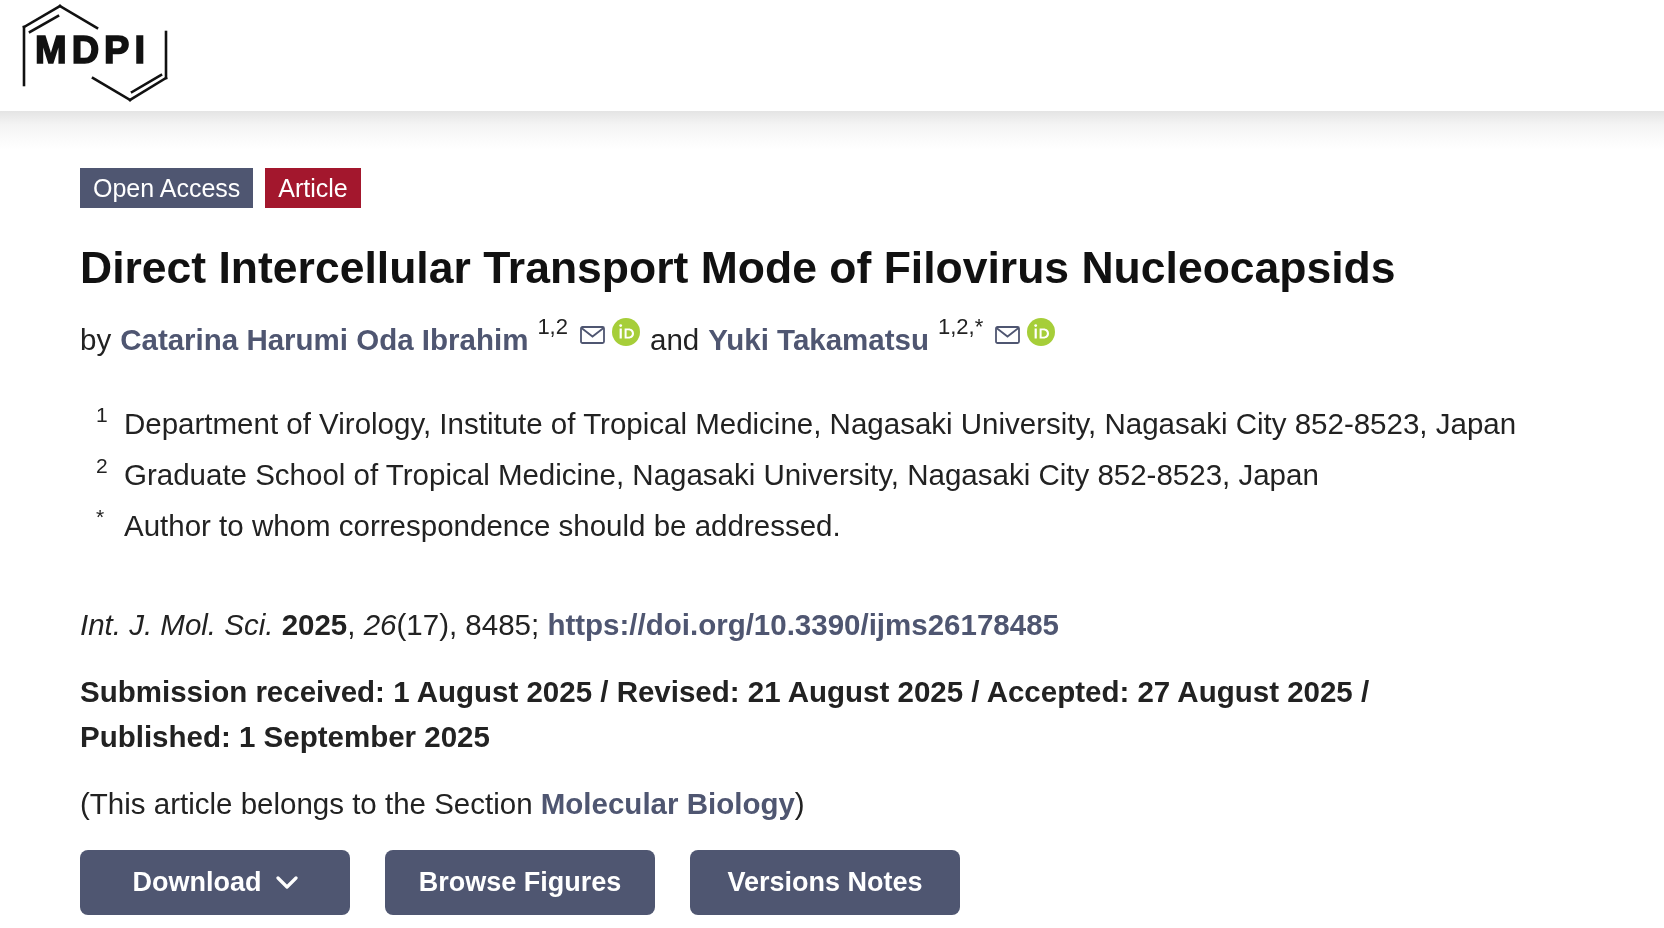  I want to click on doi-link: https://doi.org/10.3390/ijms26178485, so click(803, 624).